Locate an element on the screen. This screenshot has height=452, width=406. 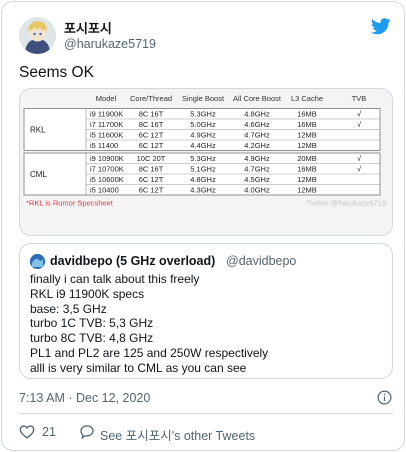
like-count: 21 is located at coordinates (49, 432).